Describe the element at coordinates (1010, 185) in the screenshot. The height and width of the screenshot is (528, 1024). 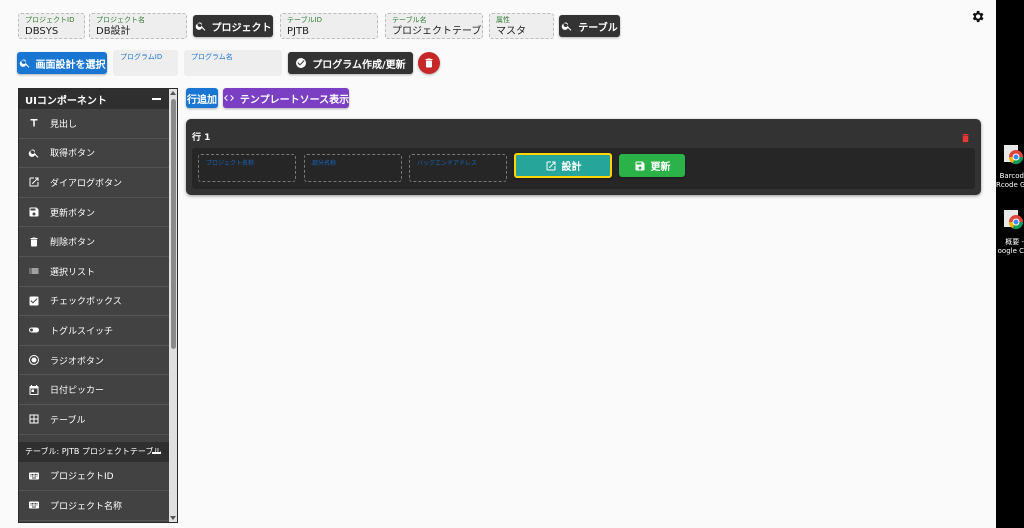
I see `desktop-icon-label: Rcode G` at that location.